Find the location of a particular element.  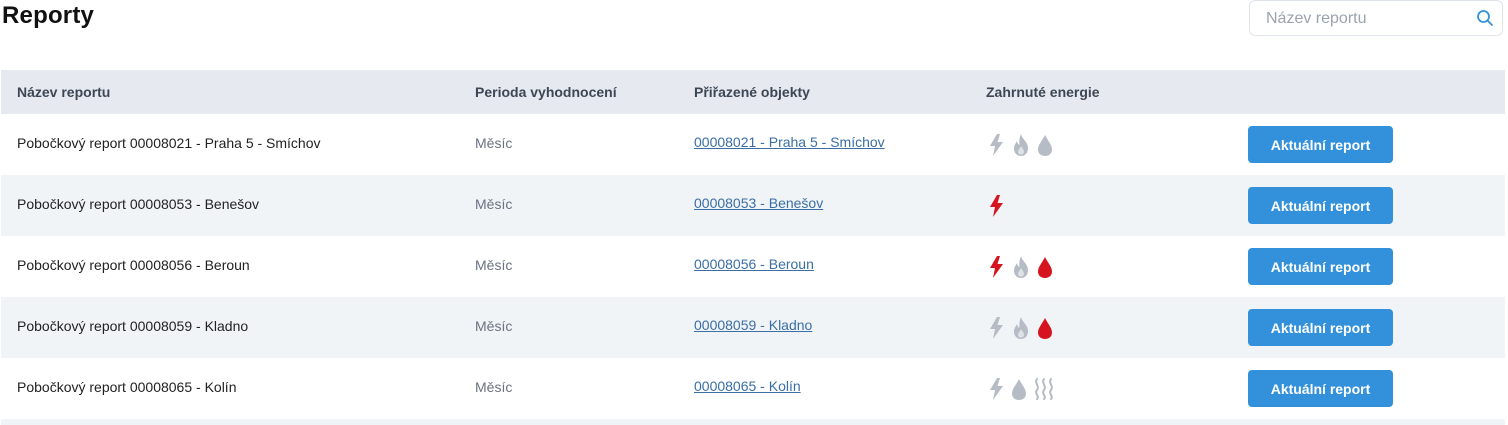

report-name: Pobočkový report 00008053 - Benešov is located at coordinates (138, 204).